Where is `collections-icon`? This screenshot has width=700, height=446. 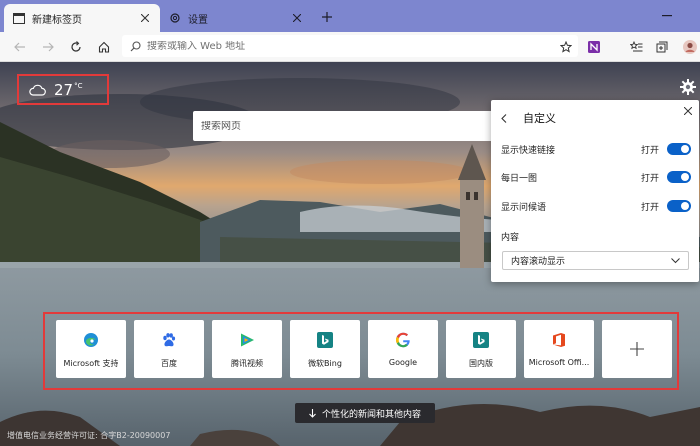
collections-icon is located at coordinates (662, 47).